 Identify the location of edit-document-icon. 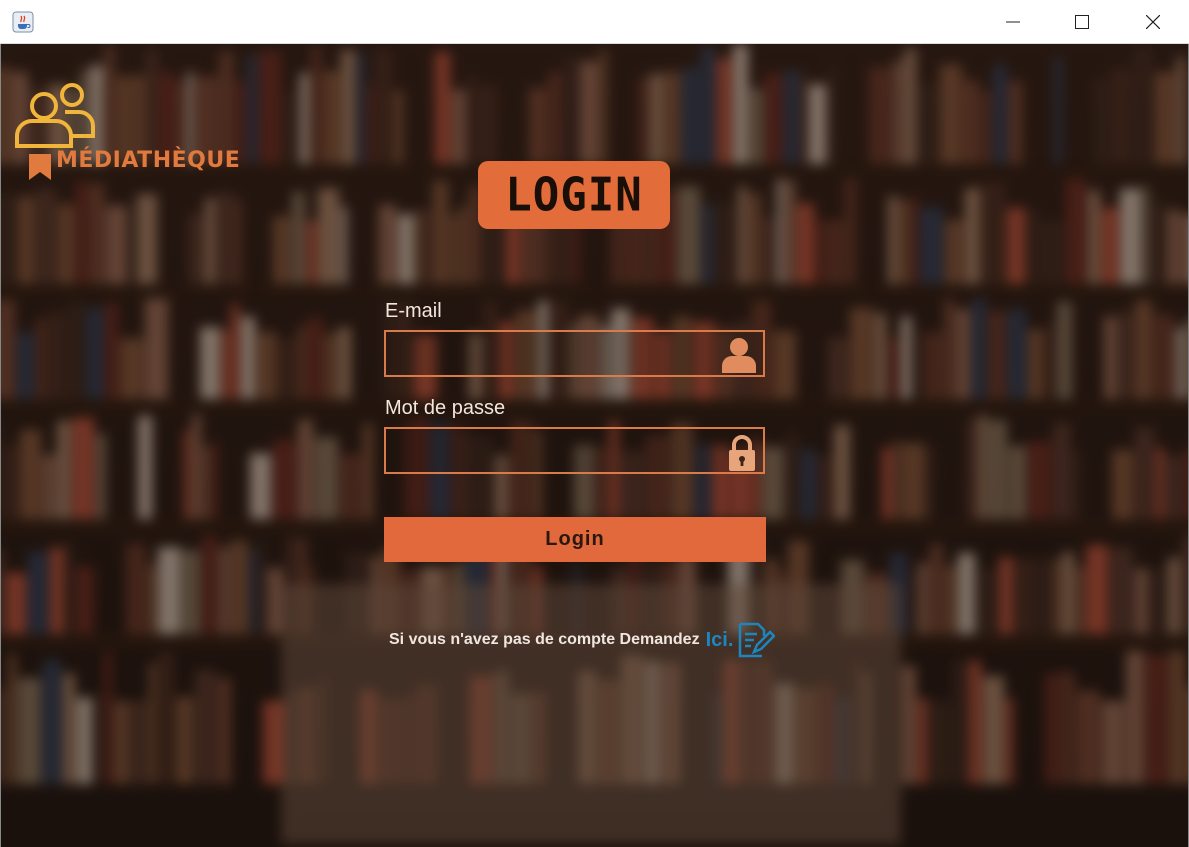
(756, 640).